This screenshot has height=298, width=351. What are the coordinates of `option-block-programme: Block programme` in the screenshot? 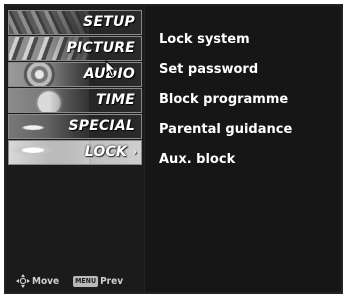 It's located at (223, 99).